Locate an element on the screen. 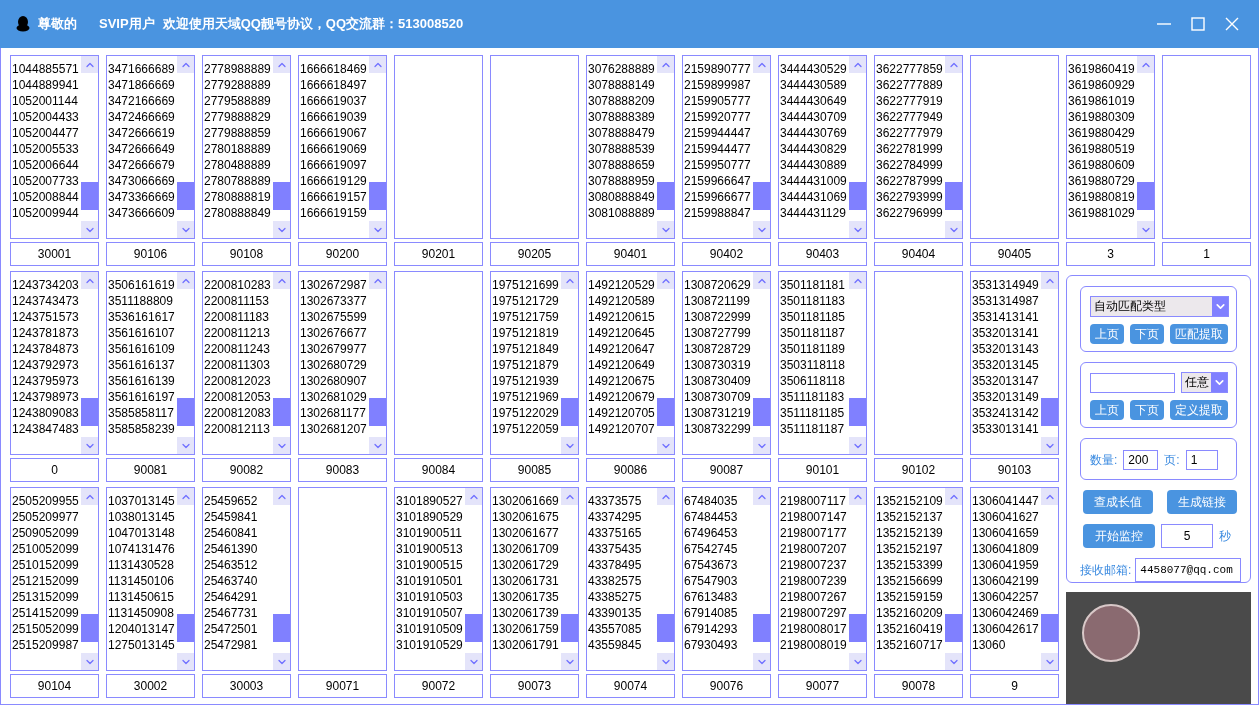  list-item: 3473066669 is located at coordinates (142, 181).